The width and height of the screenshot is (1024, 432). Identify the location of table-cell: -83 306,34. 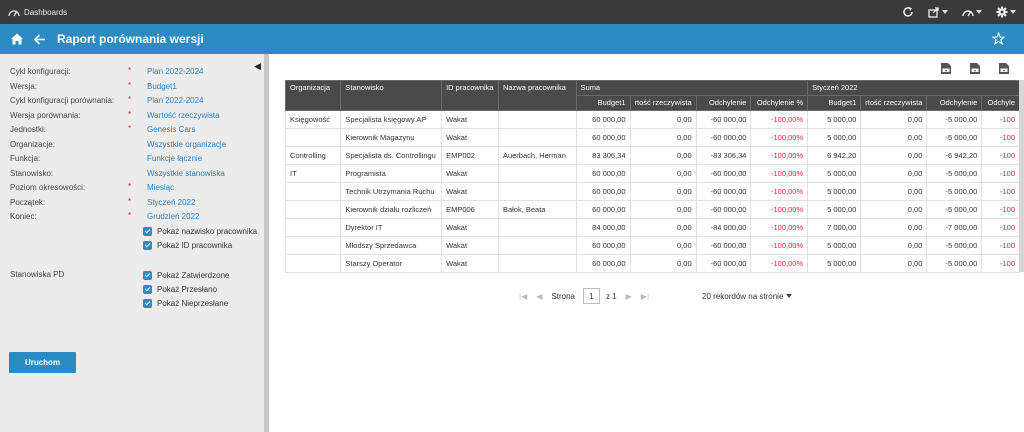
(723, 155).